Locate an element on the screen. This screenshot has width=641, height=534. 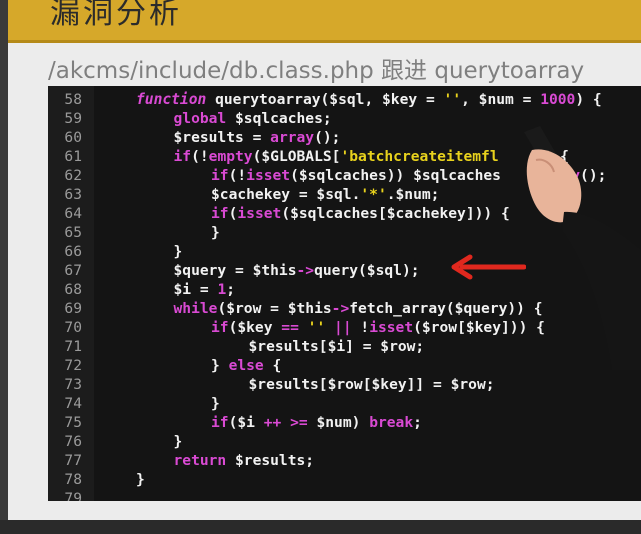
slide-header-band: 漏洞分析 is located at coordinates (324, 21).